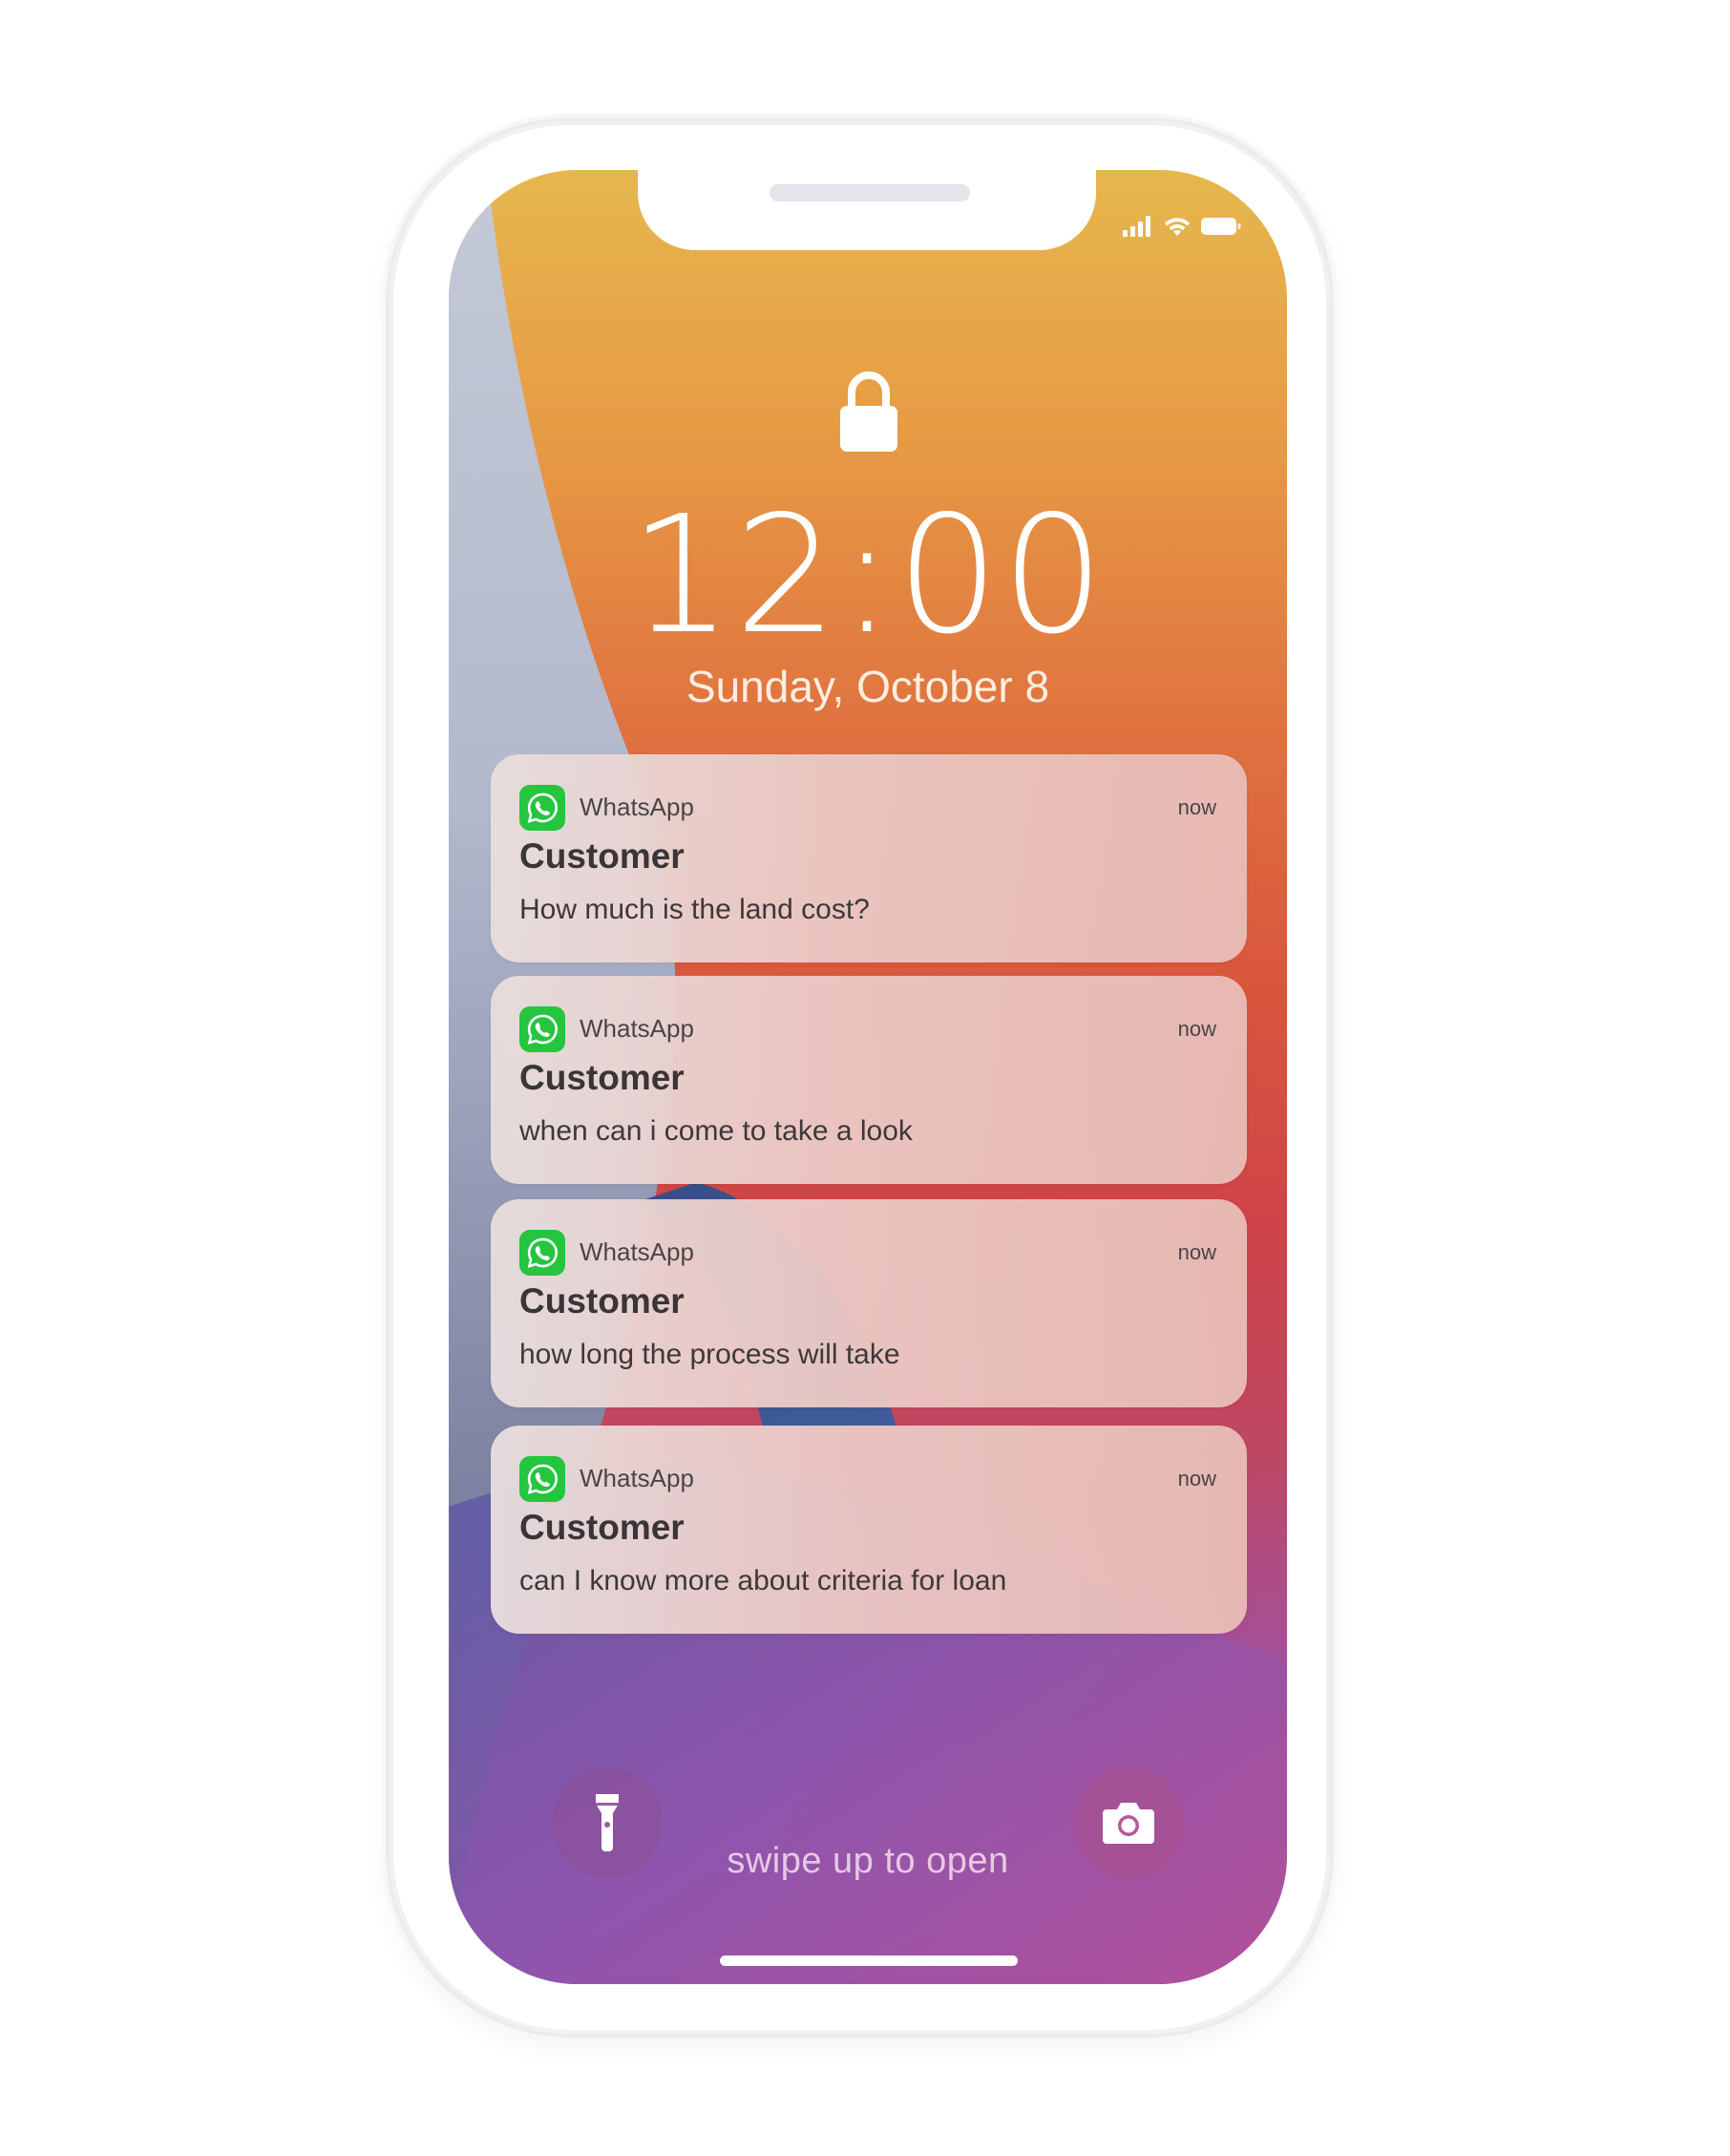  What do you see at coordinates (1128, 1824) in the screenshot?
I see `camera-icon` at bounding box center [1128, 1824].